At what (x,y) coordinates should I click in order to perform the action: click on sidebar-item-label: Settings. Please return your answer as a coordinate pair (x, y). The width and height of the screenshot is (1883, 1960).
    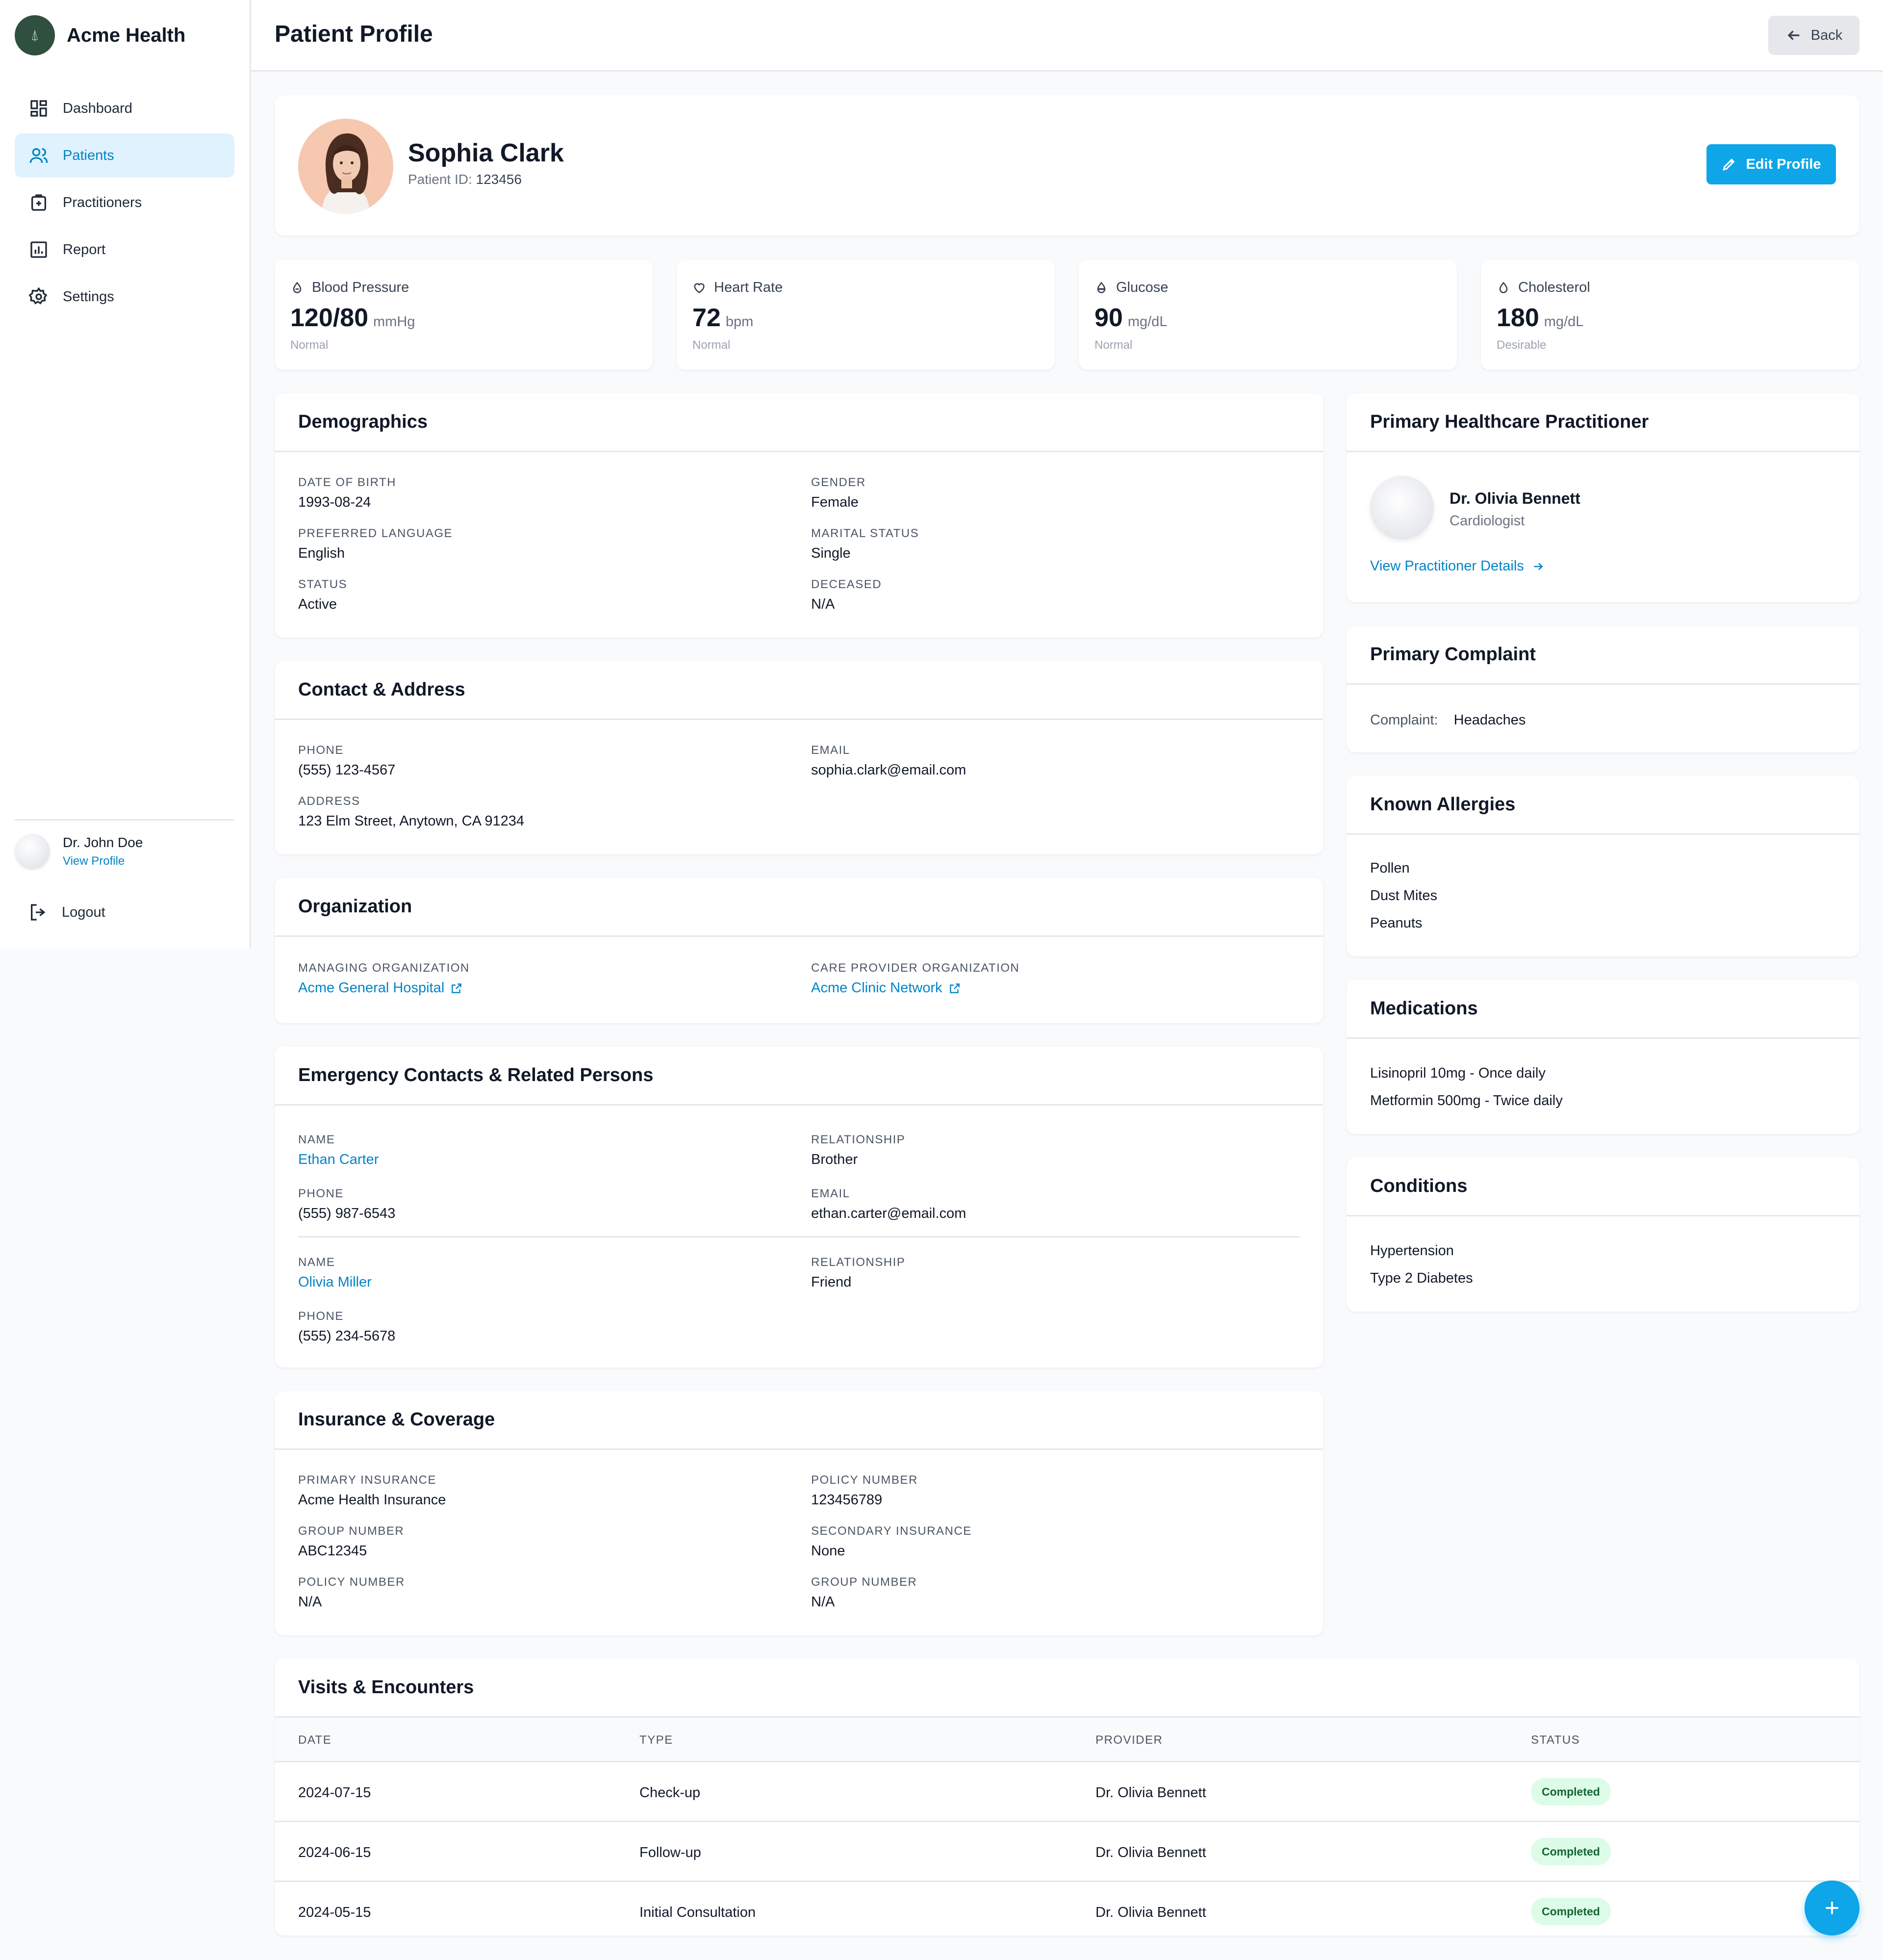
    Looking at the image, I should click on (88, 296).